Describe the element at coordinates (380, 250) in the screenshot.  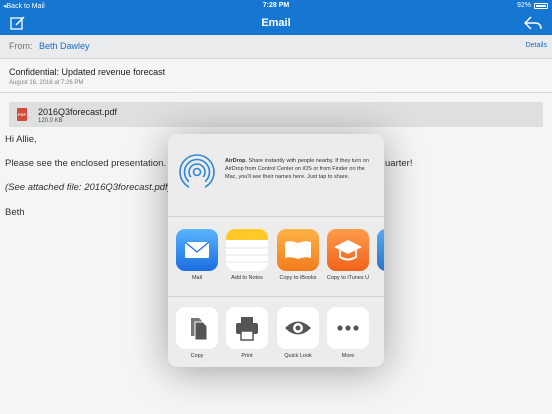
I see `more-apps-partial-tile` at that location.